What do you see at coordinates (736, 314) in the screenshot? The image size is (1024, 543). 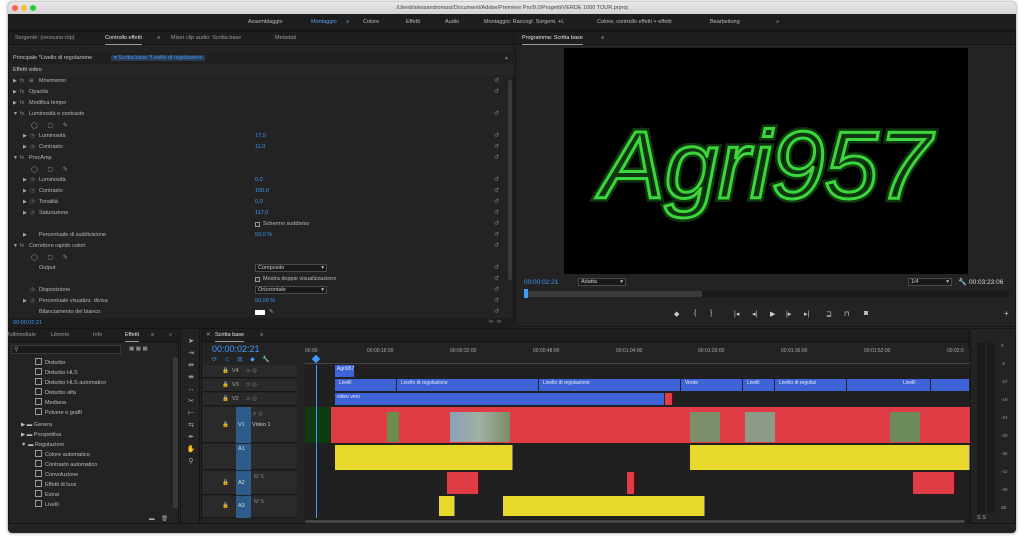 I see `go-to-in-icon: |◂` at bounding box center [736, 314].